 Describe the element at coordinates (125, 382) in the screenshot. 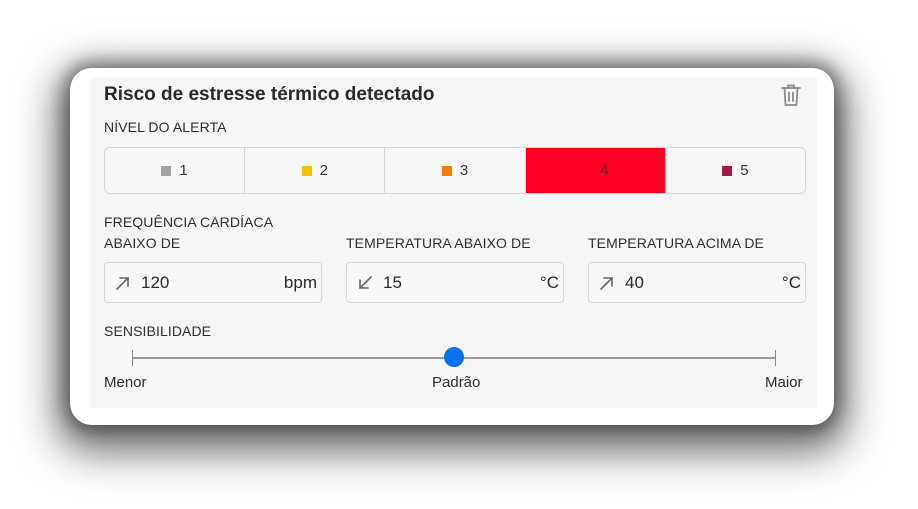

I see `slider-min-label: Menor` at that location.